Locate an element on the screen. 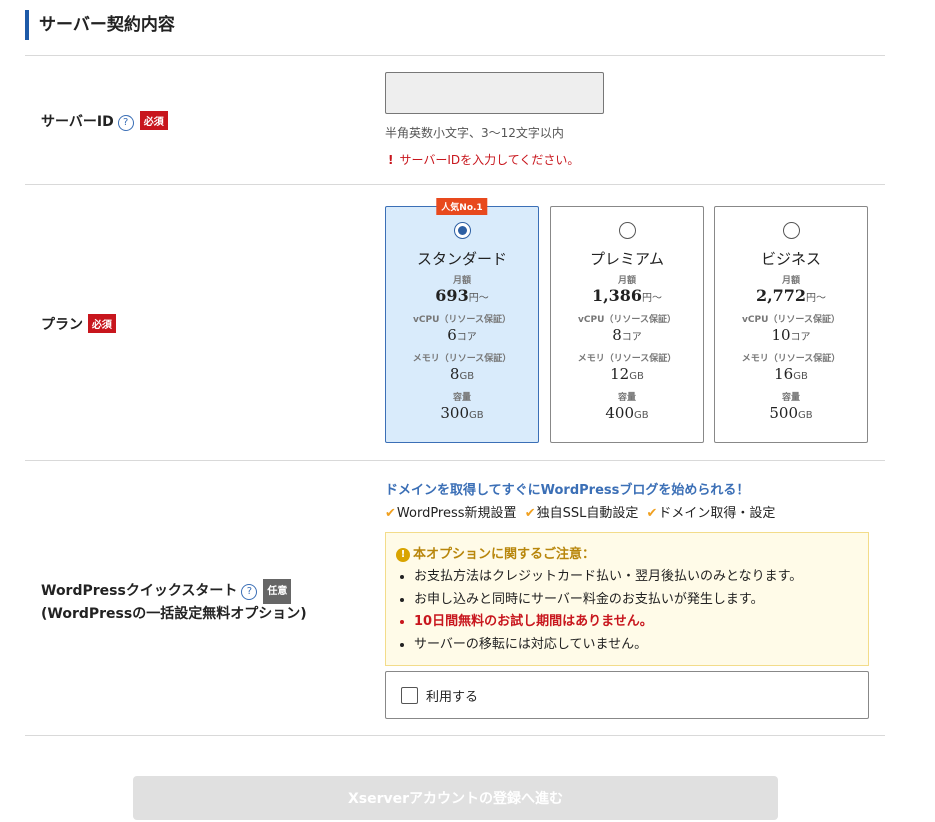 This screenshot has height=822, width=935. plan-label-row: プラン 必須 is located at coordinates (78, 324).